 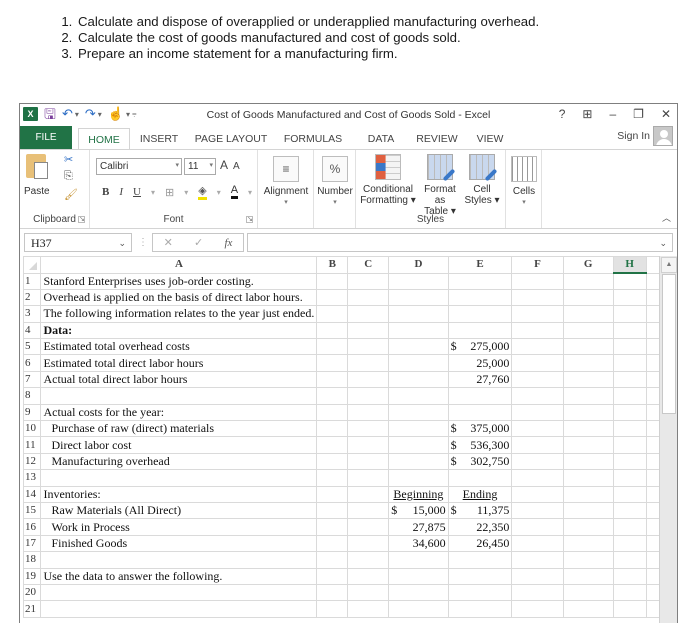 I want to click on expand-formula-bar-icon: ⌄, so click(x=663, y=243).